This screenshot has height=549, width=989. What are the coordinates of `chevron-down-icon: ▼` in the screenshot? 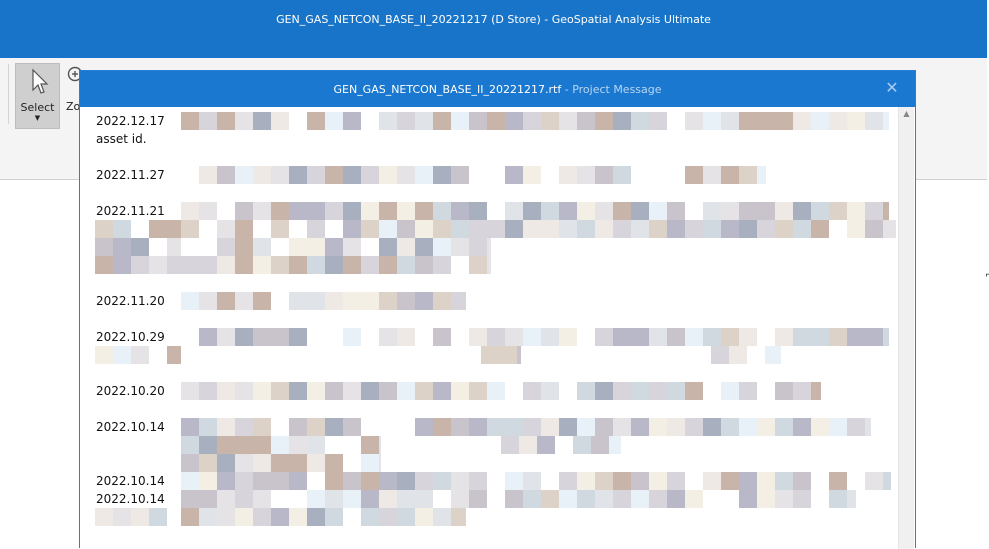 It's located at (37, 118).